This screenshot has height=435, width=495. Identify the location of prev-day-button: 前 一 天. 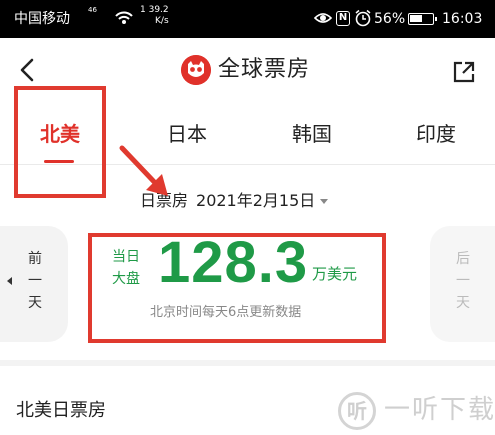
(34, 284).